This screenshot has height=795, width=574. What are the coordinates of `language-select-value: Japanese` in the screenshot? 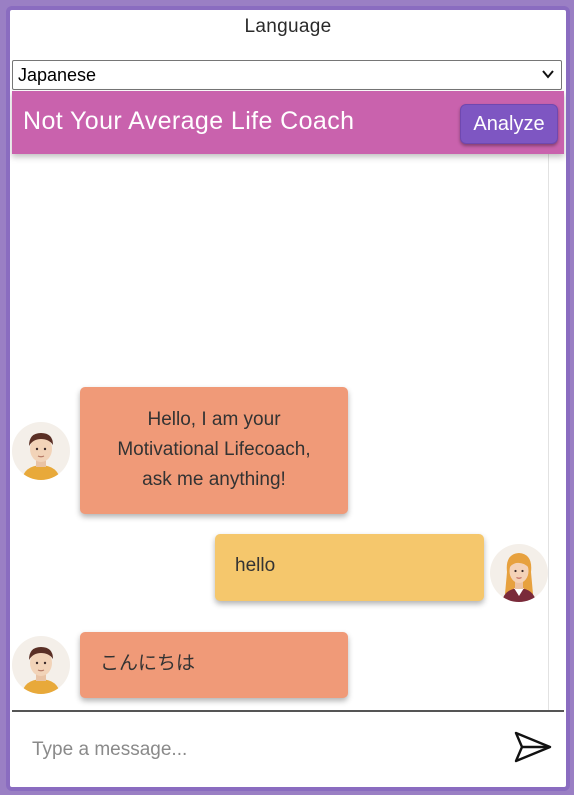 It's located at (57, 75).